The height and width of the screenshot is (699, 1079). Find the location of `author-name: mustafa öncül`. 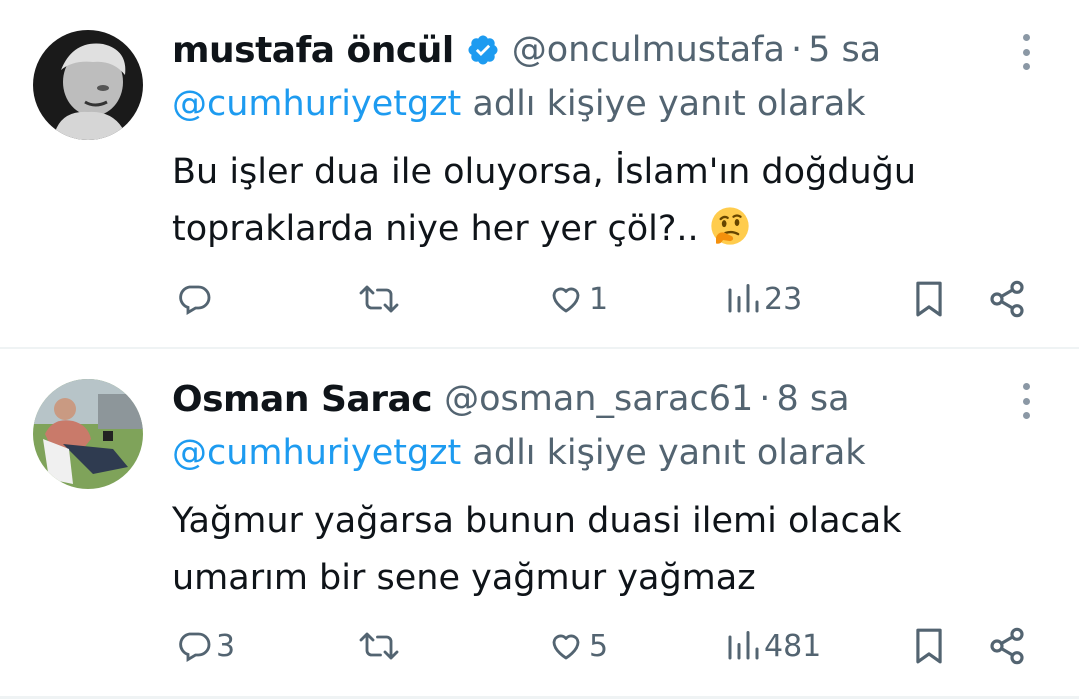

author-name: mustafa öncül is located at coordinates (313, 50).